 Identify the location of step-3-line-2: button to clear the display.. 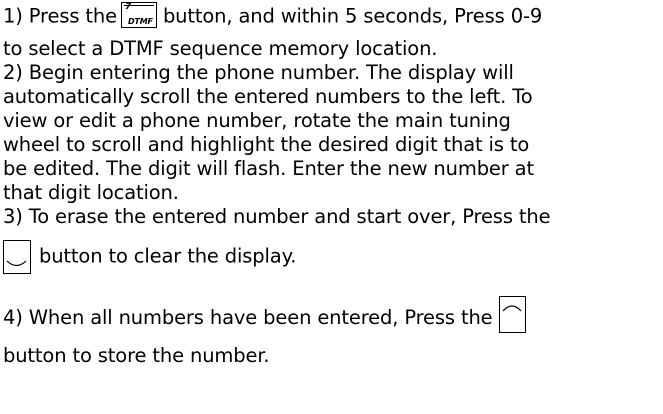
(149, 257).